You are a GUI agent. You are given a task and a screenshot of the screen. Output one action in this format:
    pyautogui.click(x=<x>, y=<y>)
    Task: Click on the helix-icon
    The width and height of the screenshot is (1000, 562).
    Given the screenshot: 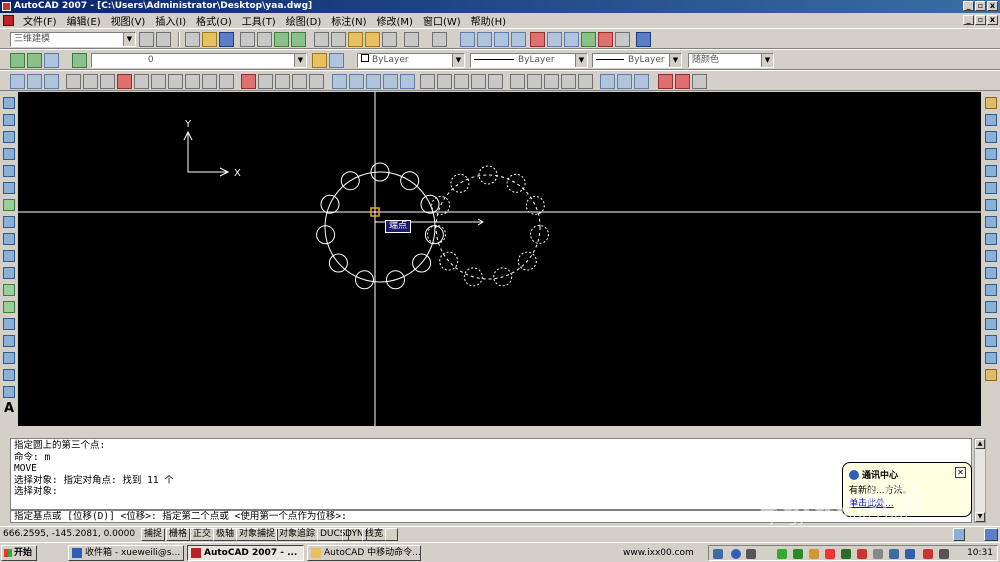 What is the action you would take?
    pyautogui.click(x=209, y=81)
    